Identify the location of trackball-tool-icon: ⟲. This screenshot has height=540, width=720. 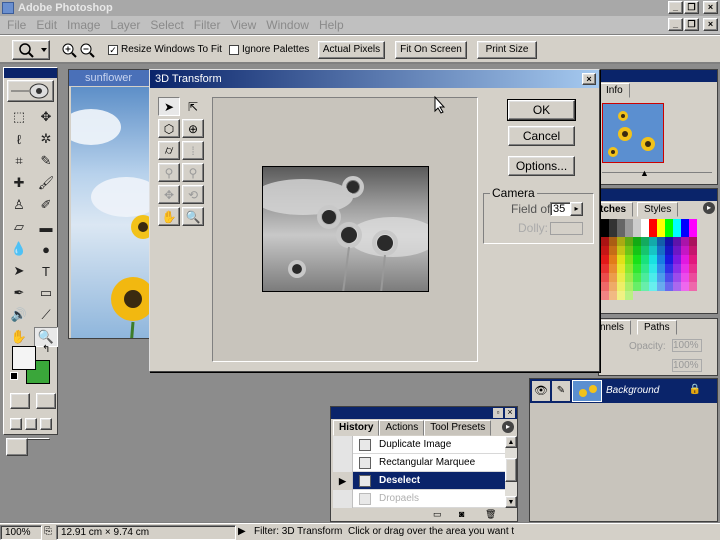
(193, 194).